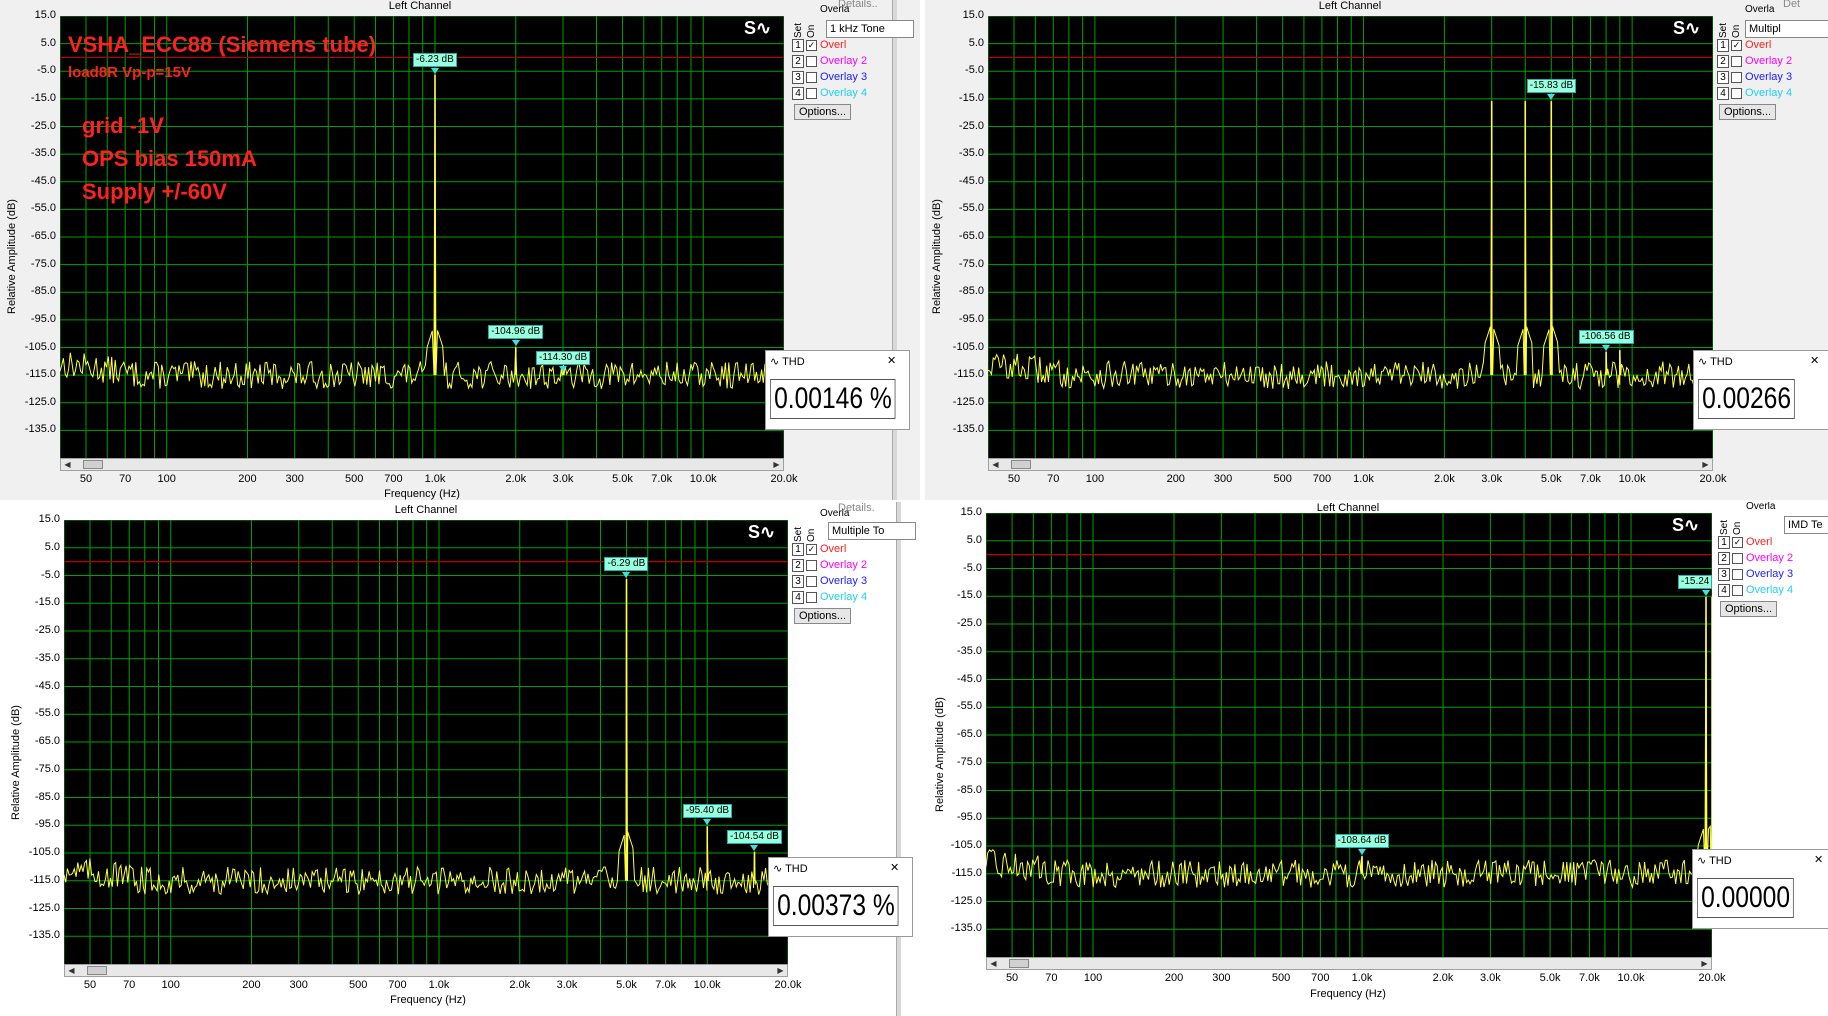  Describe the element at coordinates (1791, 5) in the screenshot. I see `details-button: Det` at that location.